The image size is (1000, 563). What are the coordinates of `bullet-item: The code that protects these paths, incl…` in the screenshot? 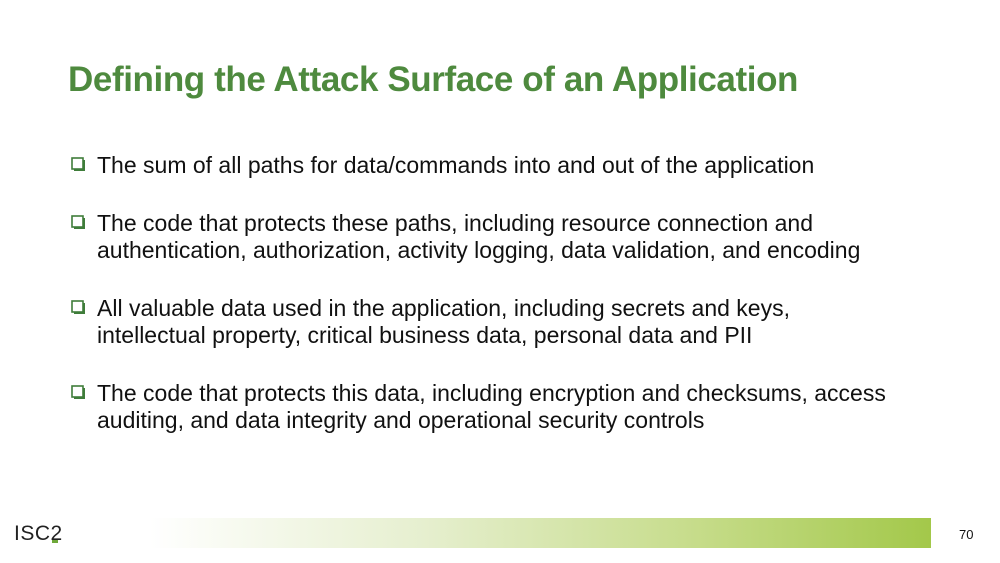 It's located at (485, 237).